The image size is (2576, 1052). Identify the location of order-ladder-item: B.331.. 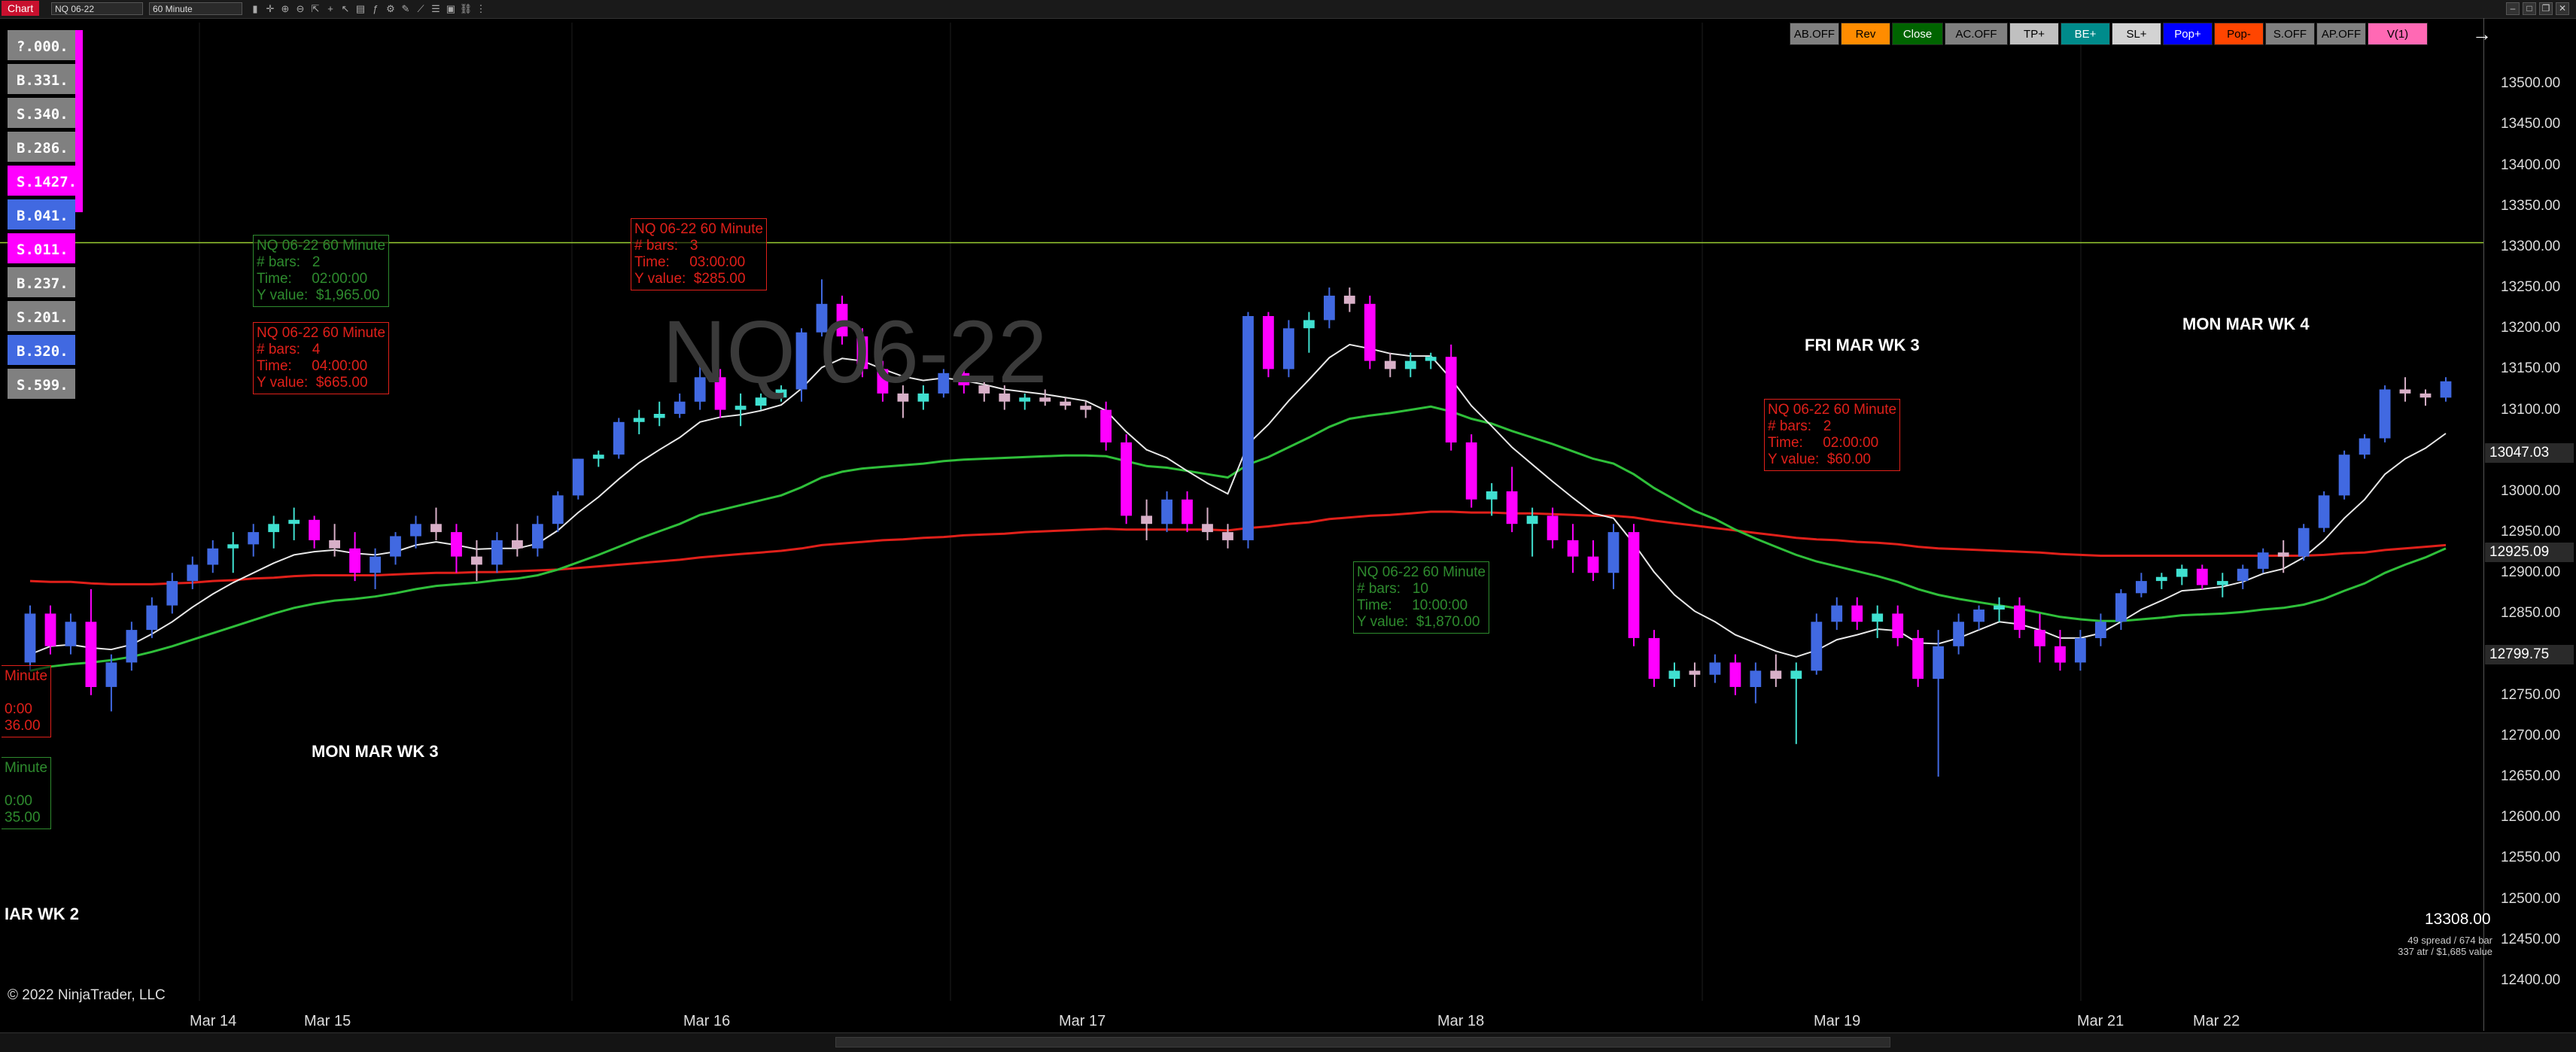
(41, 79).